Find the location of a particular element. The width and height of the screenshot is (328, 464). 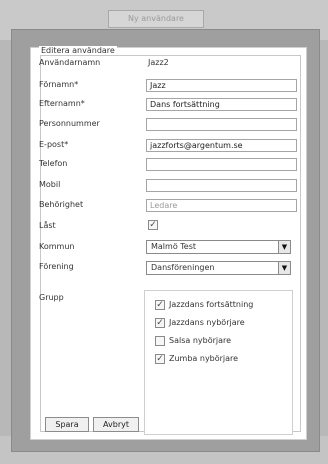

group-item-label: Salsa nybörjare is located at coordinates (200, 340).